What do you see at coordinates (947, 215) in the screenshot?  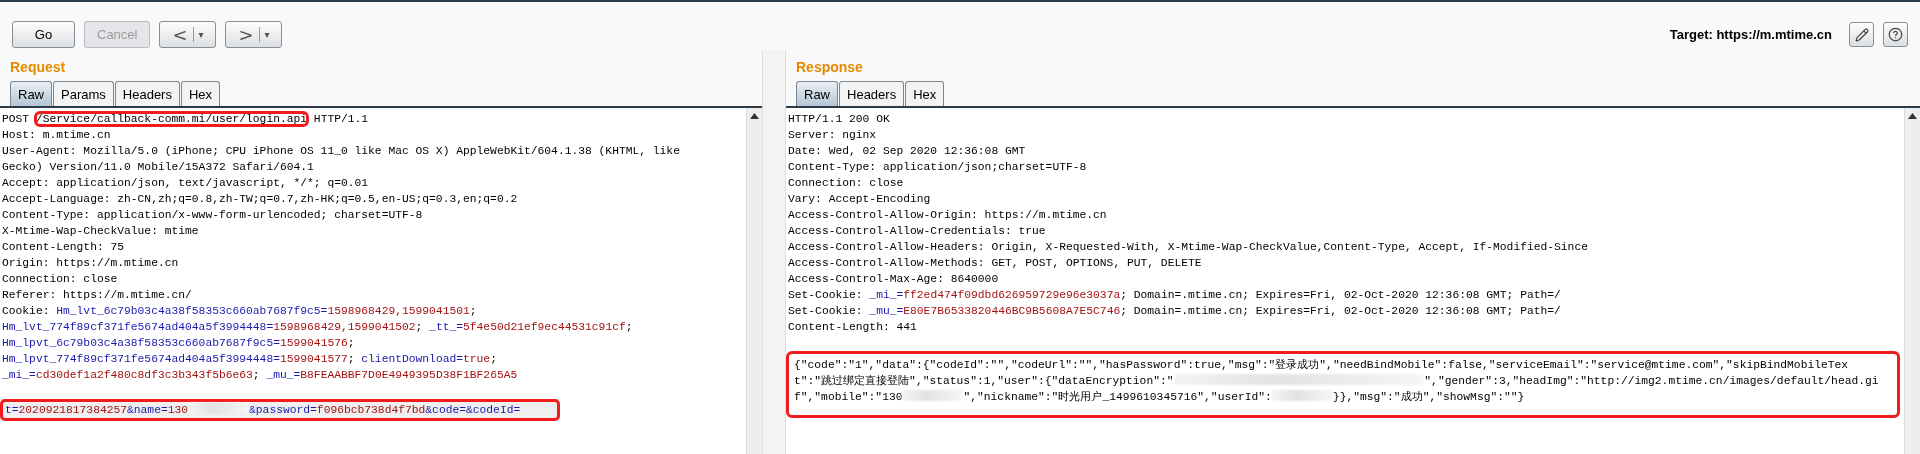 I see `code-line: Access-Control-Allow-Origin: https://m.mtime.cn` at bounding box center [947, 215].